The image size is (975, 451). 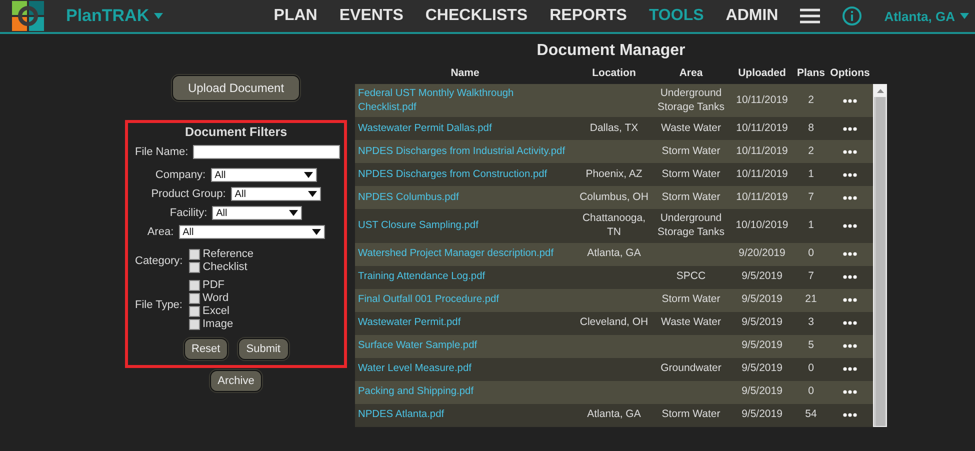 I want to click on column-header: Uploaded, so click(x=762, y=74).